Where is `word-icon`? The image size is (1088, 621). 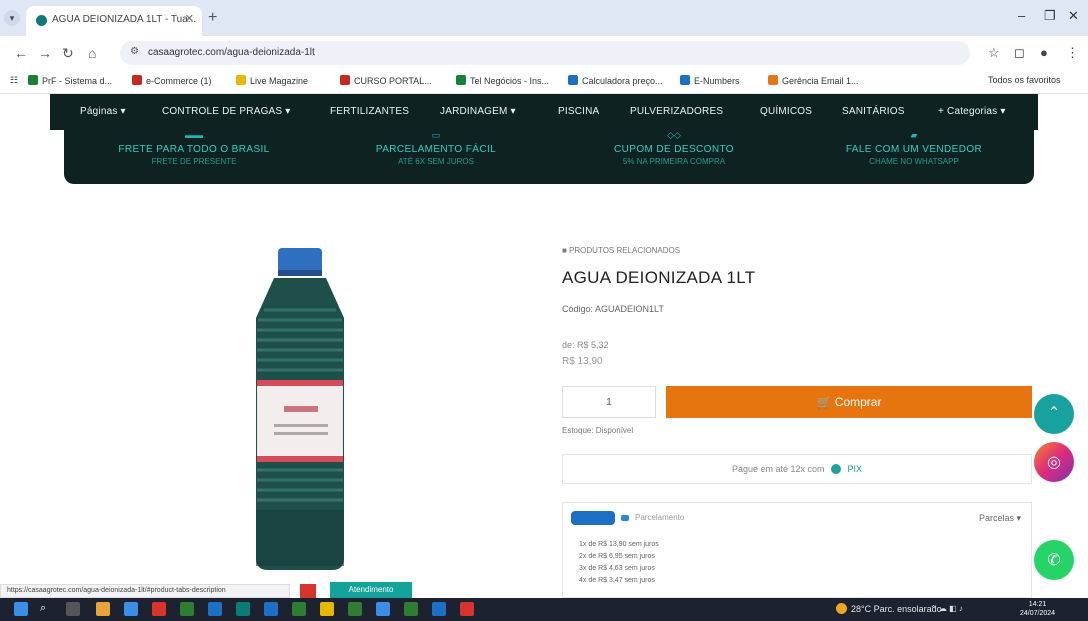
word-icon is located at coordinates (439, 609).